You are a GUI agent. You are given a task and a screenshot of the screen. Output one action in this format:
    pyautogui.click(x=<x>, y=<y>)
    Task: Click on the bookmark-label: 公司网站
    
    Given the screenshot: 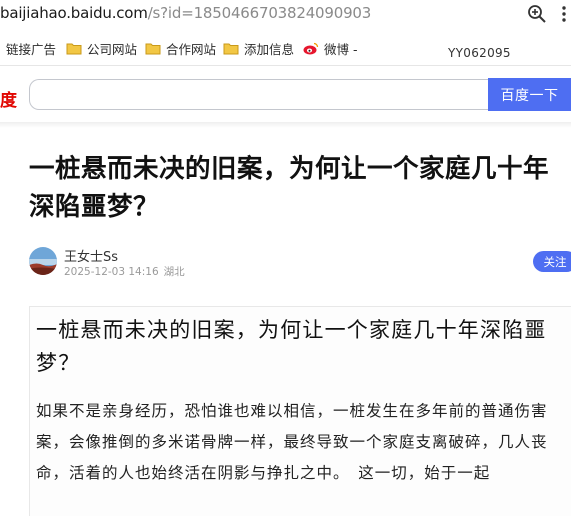 What is the action you would take?
    pyautogui.click(x=112, y=49)
    